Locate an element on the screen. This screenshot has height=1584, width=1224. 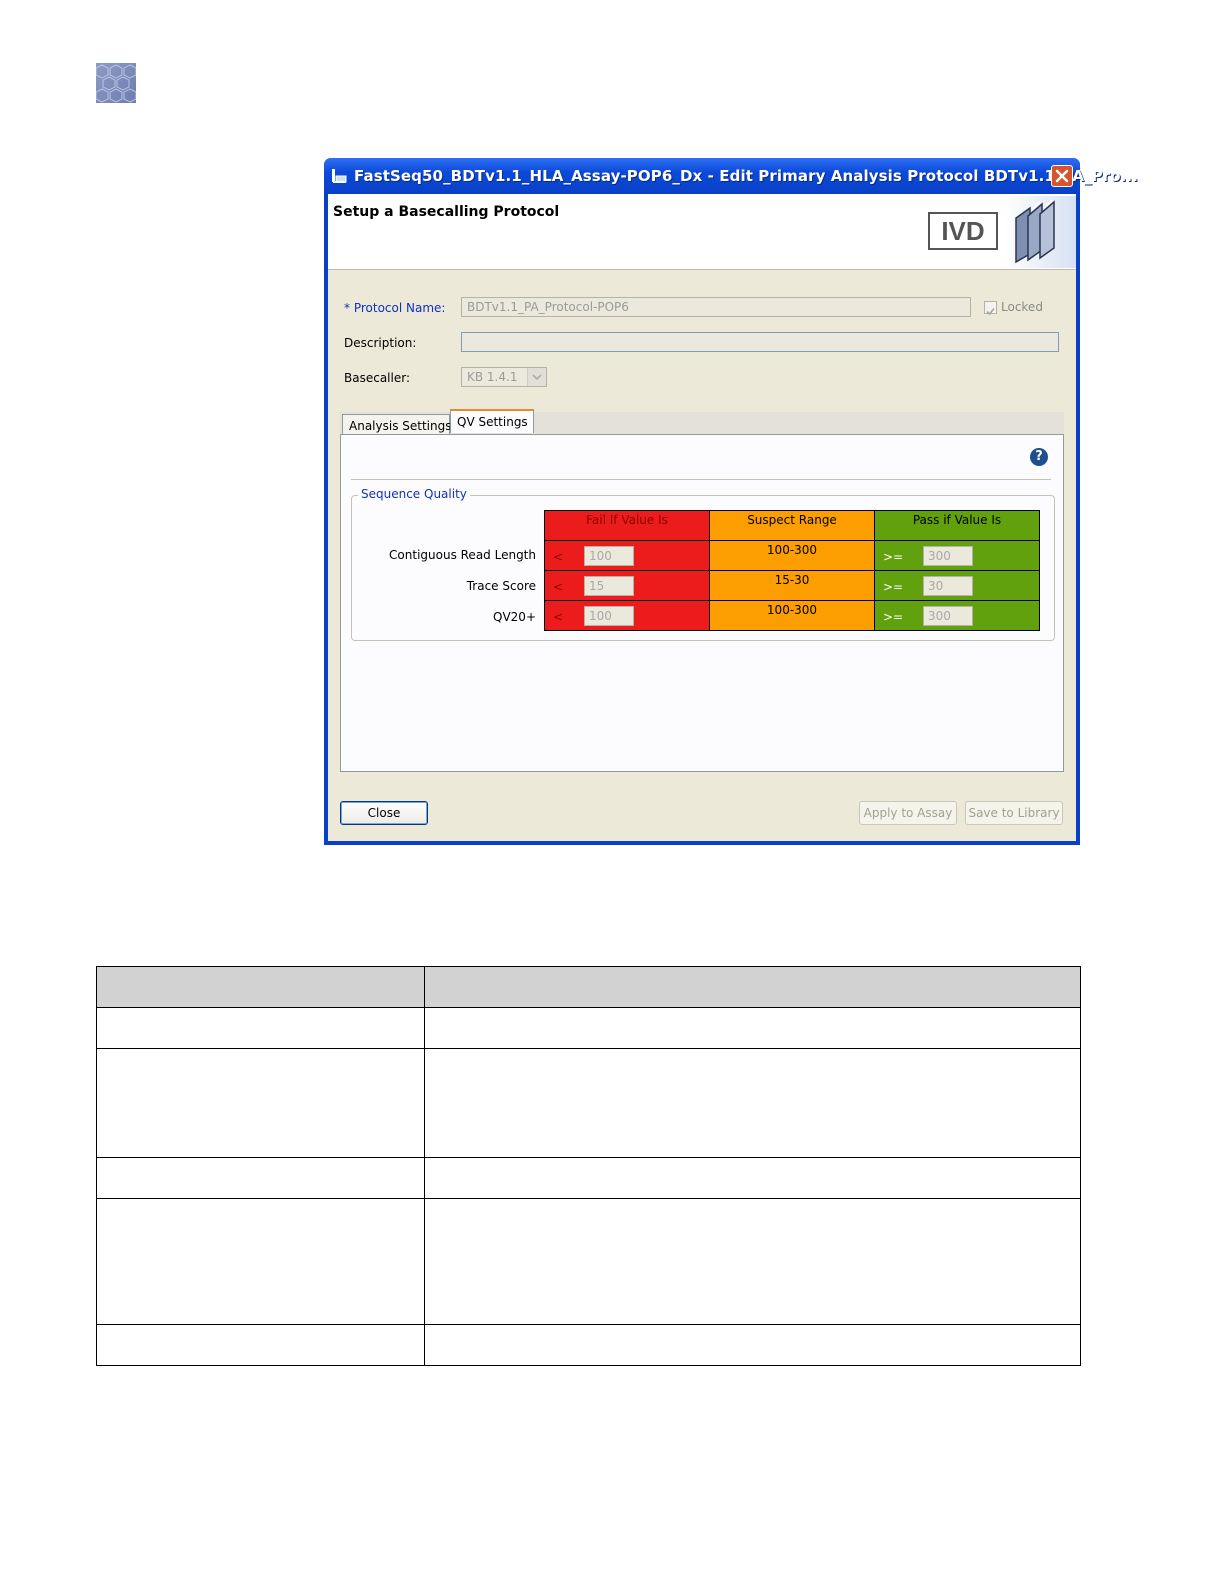
header-suspect: Suspect Range is located at coordinates (792, 525).